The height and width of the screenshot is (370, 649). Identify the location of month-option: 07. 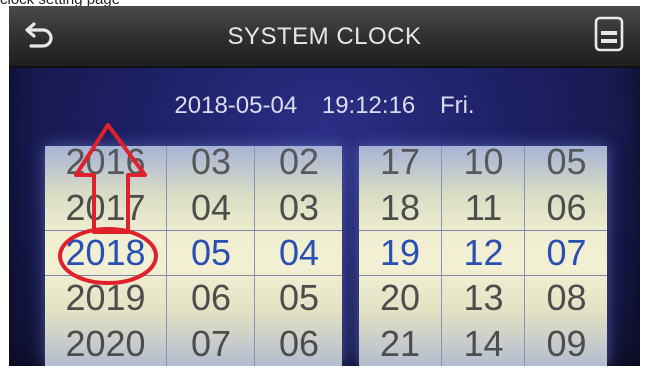
(211, 344).